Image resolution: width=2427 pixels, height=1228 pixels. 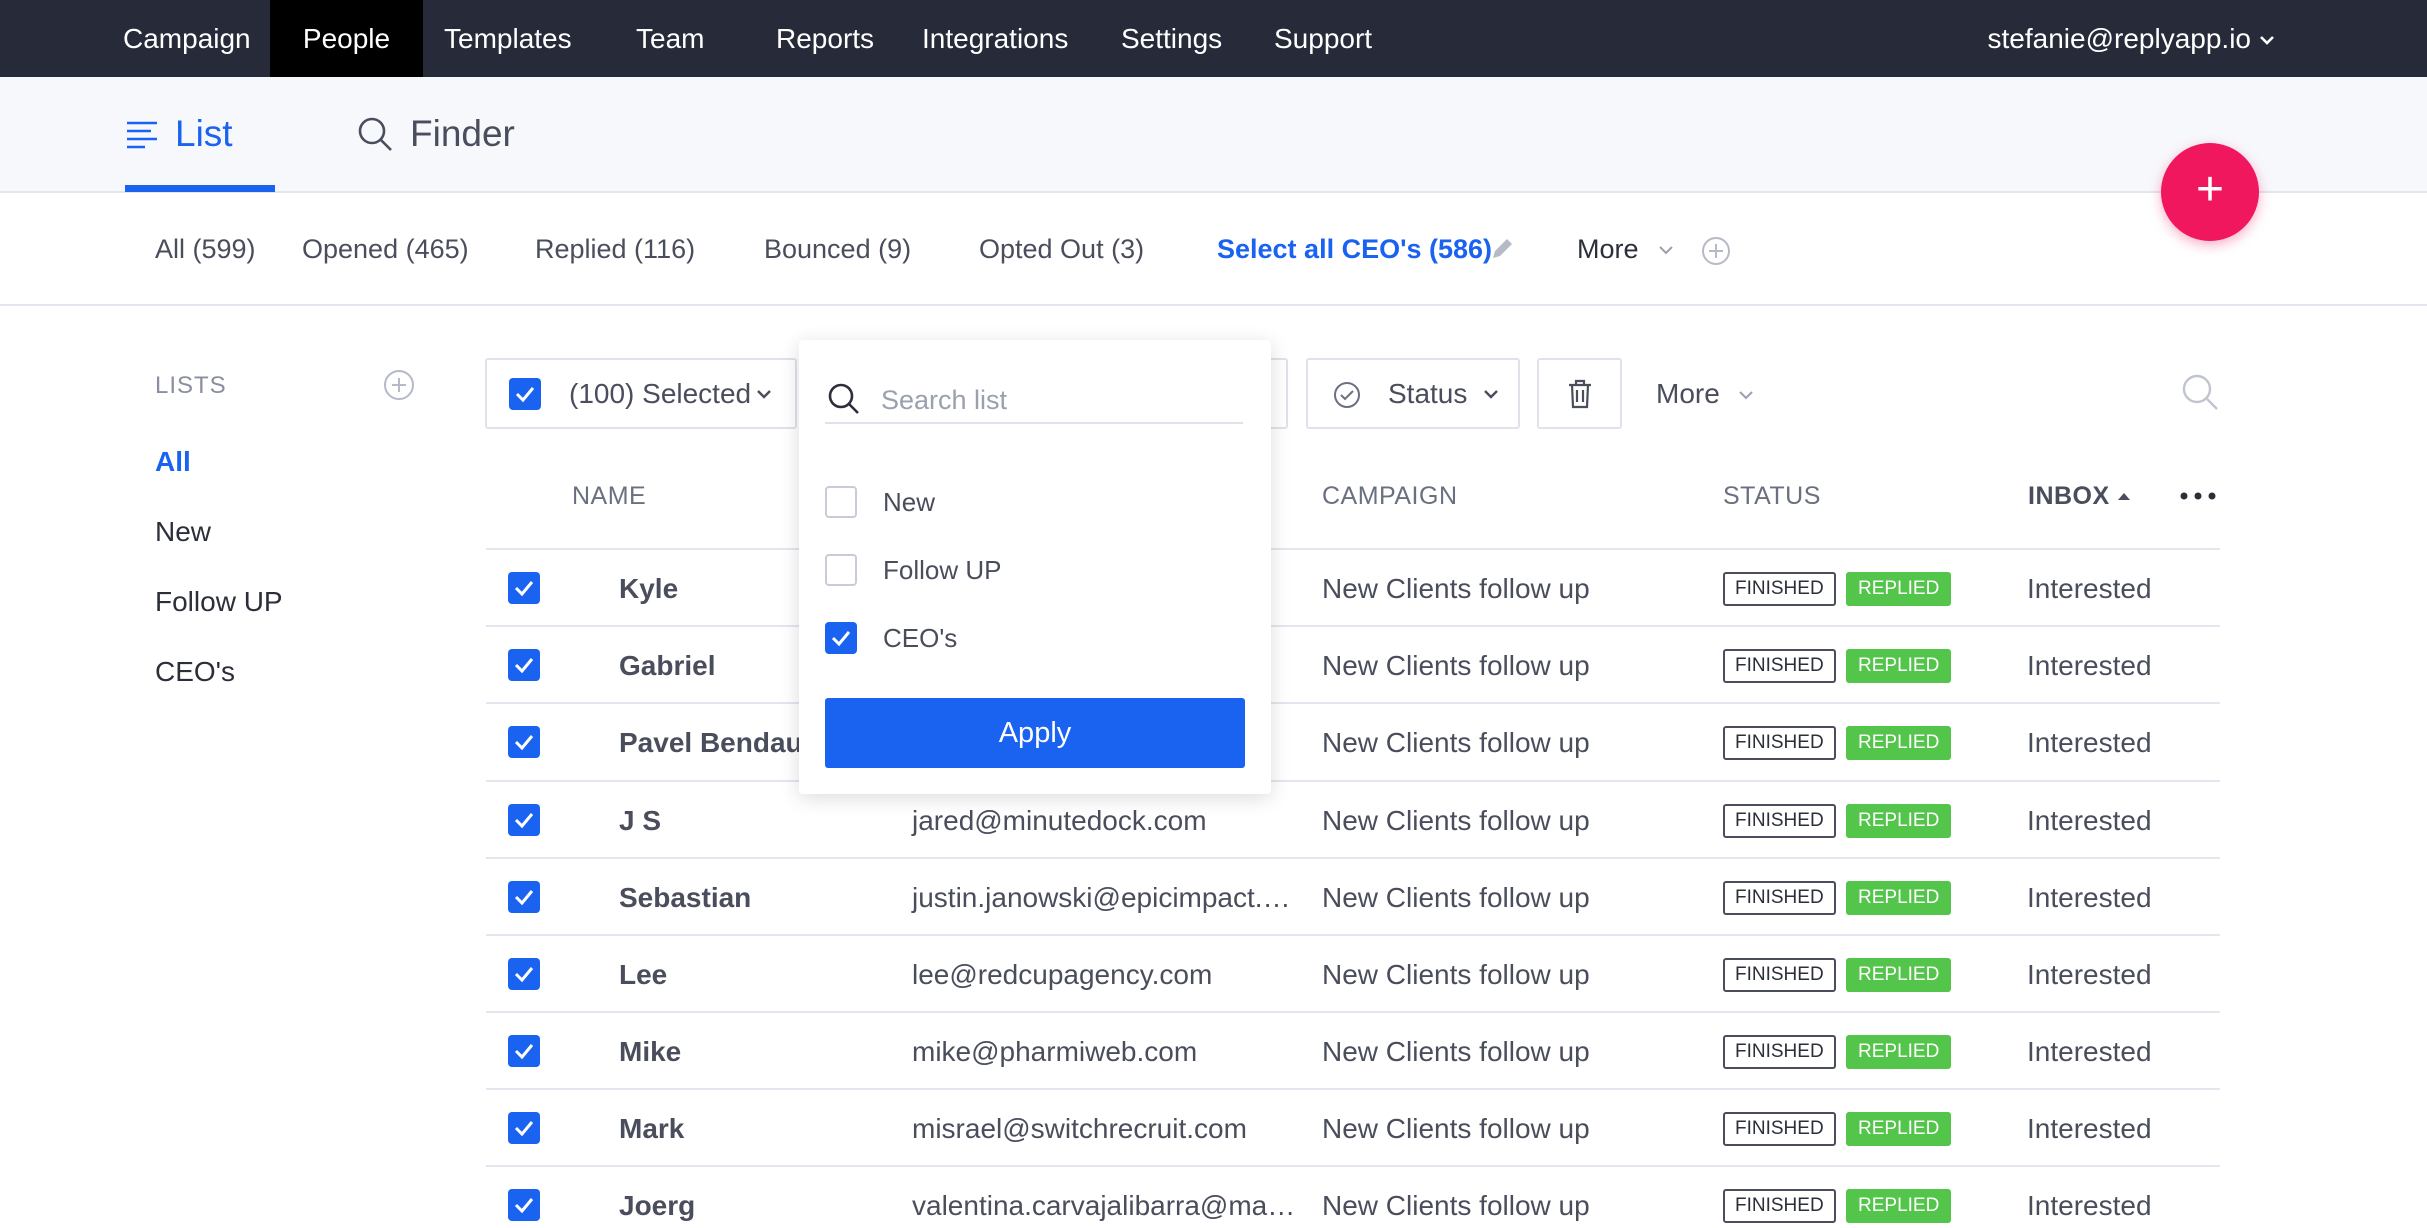 I want to click on contact-email: misrael@switchrecruit.com, so click(x=1079, y=1128).